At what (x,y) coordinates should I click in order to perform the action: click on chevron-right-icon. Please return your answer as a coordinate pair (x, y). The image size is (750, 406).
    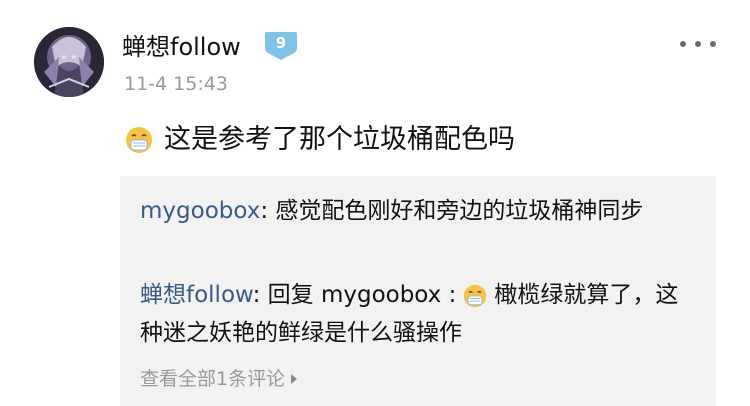
    Looking at the image, I should click on (294, 379).